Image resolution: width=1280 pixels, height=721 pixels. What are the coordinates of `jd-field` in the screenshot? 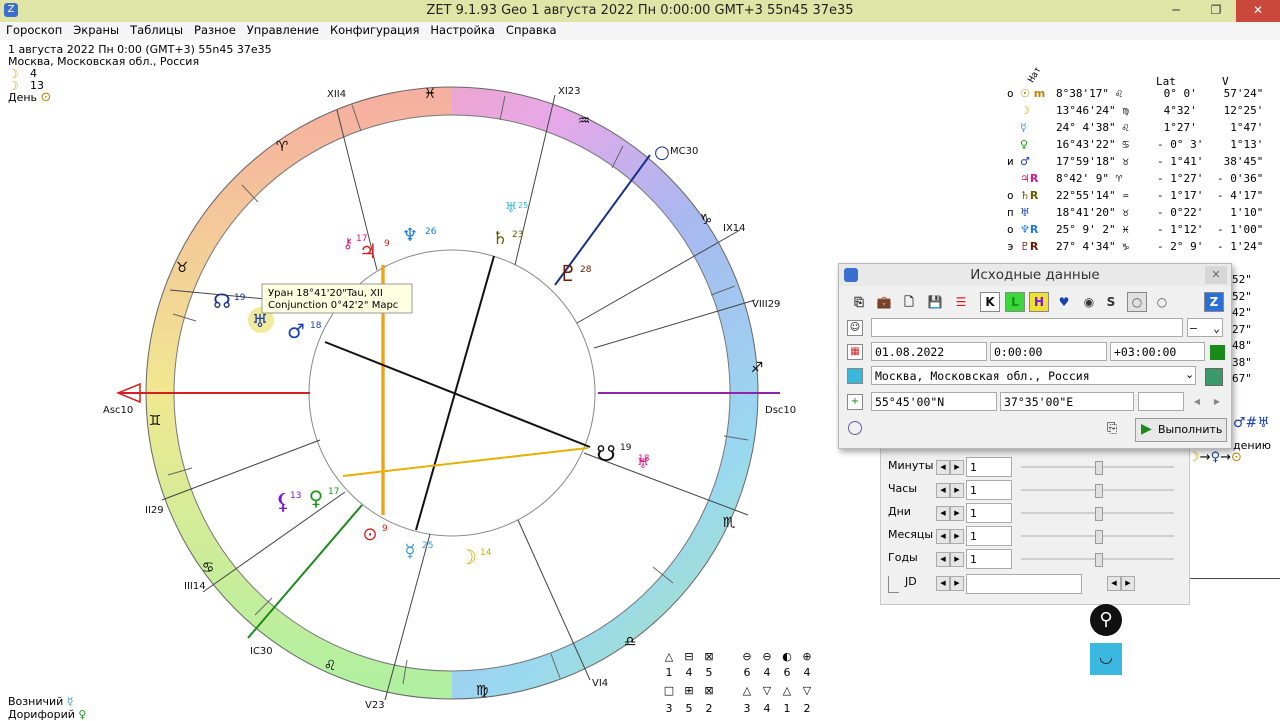 It's located at (1024, 584).